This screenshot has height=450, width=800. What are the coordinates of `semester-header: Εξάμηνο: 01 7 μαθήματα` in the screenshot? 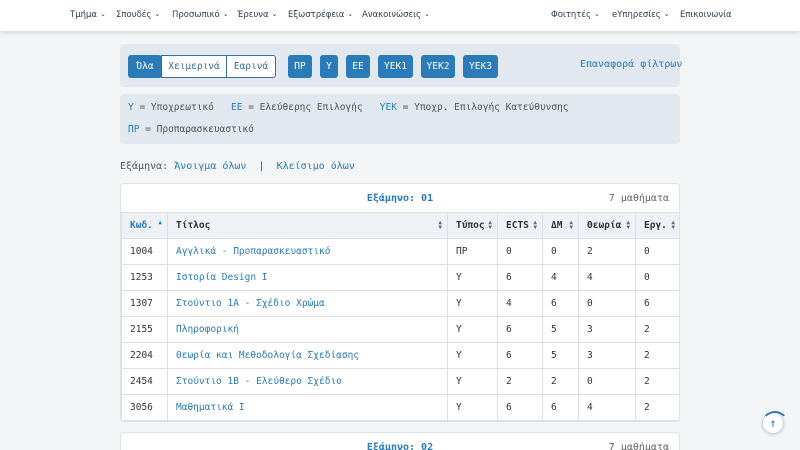 It's located at (400, 198).